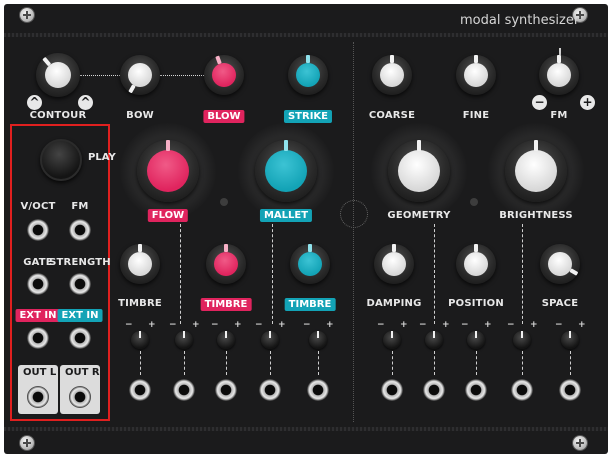 The image size is (616, 460). Describe the element at coordinates (536, 215) in the screenshot. I see `brightness-label: BRIGHTNESS` at that location.